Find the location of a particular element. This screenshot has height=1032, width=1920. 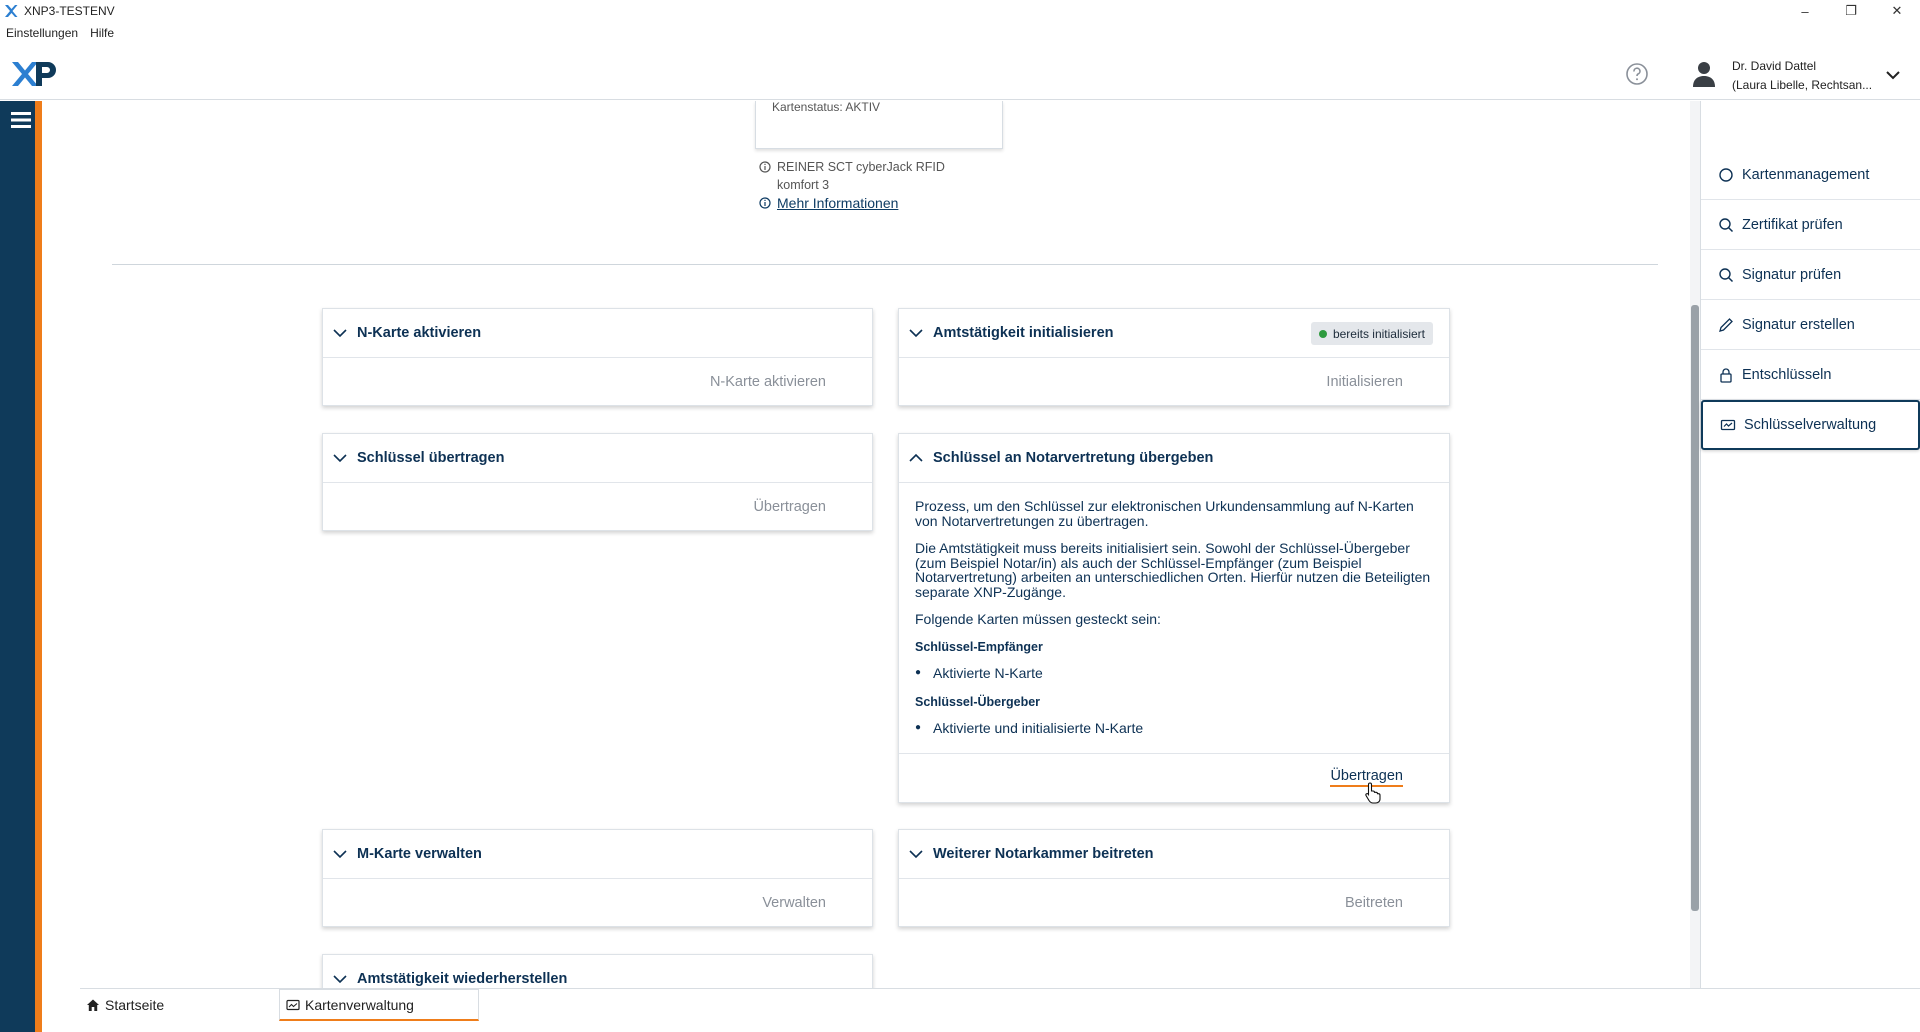

section-divider is located at coordinates (885, 264).